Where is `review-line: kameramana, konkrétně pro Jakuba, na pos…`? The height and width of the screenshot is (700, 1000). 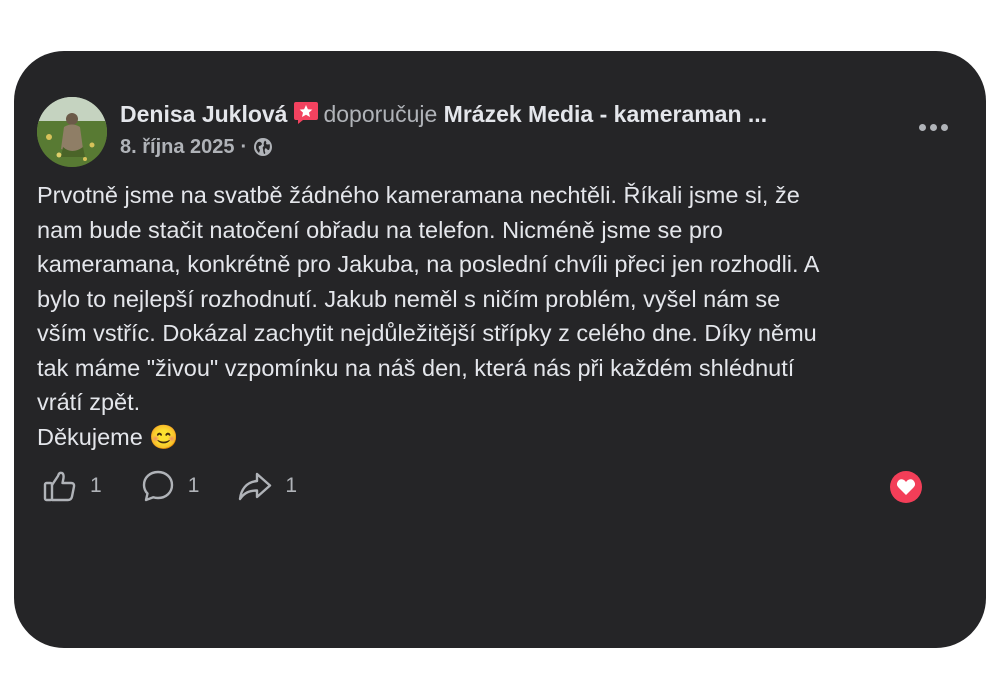 review-line: kameramana, konkrétně pro Jakuba, na pos… is located at coordinates (428, 264).